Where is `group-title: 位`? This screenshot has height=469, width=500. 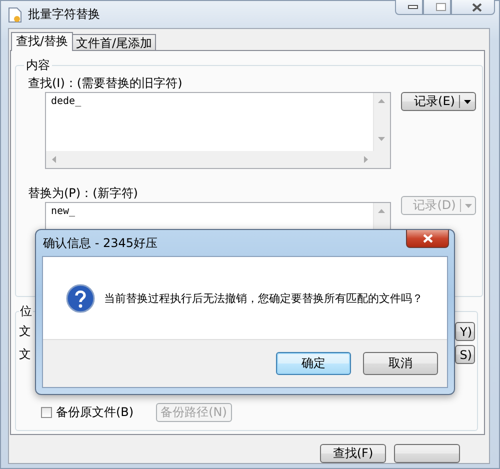
group-title: 位 is located at coordinates (26, 311).